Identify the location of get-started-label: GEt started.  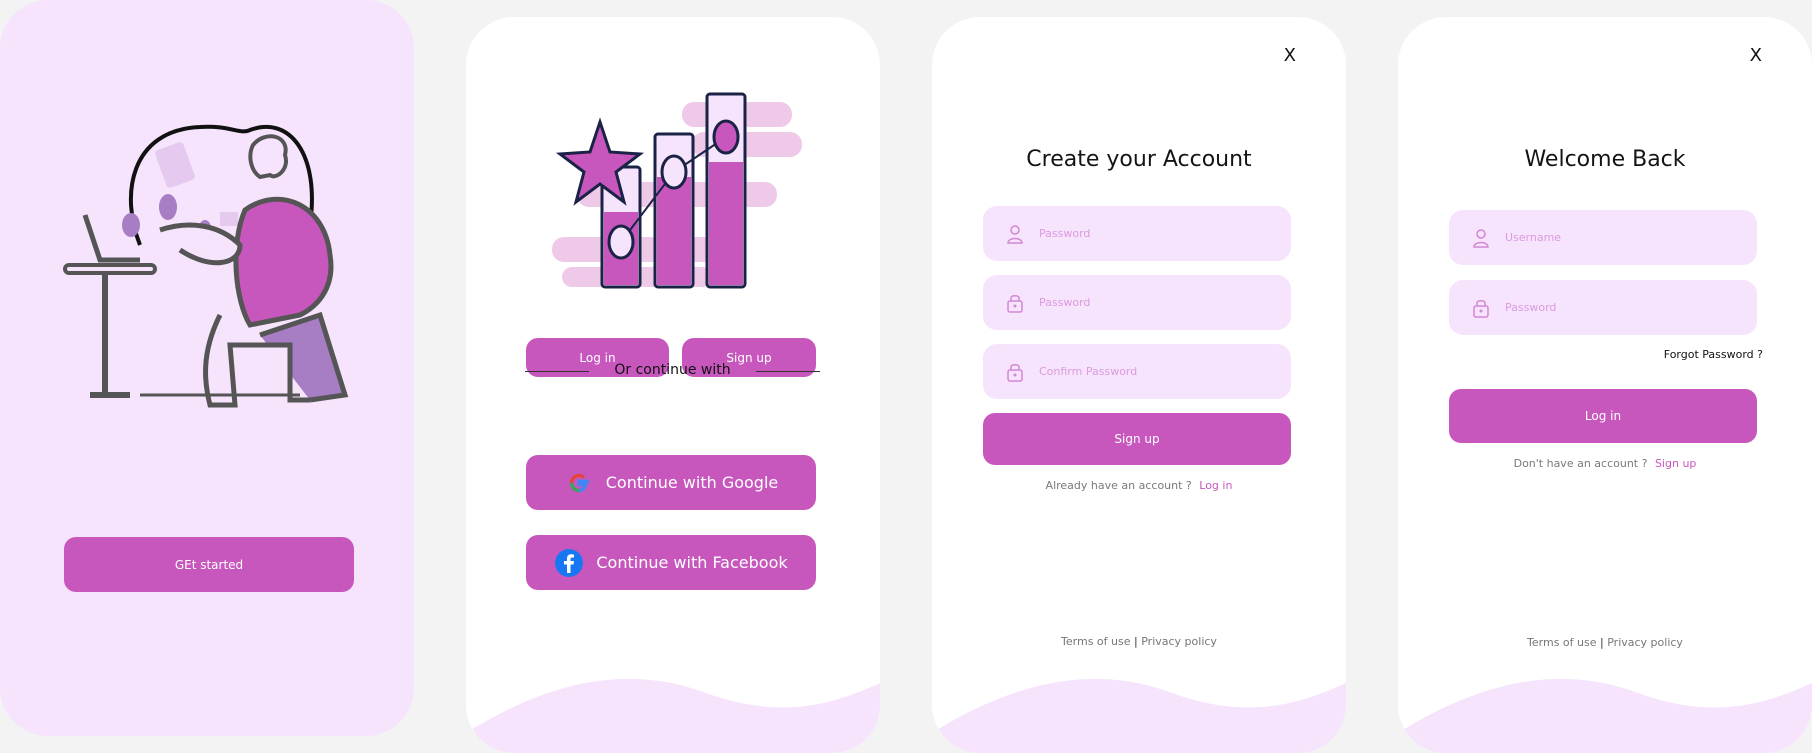
(209, 564).